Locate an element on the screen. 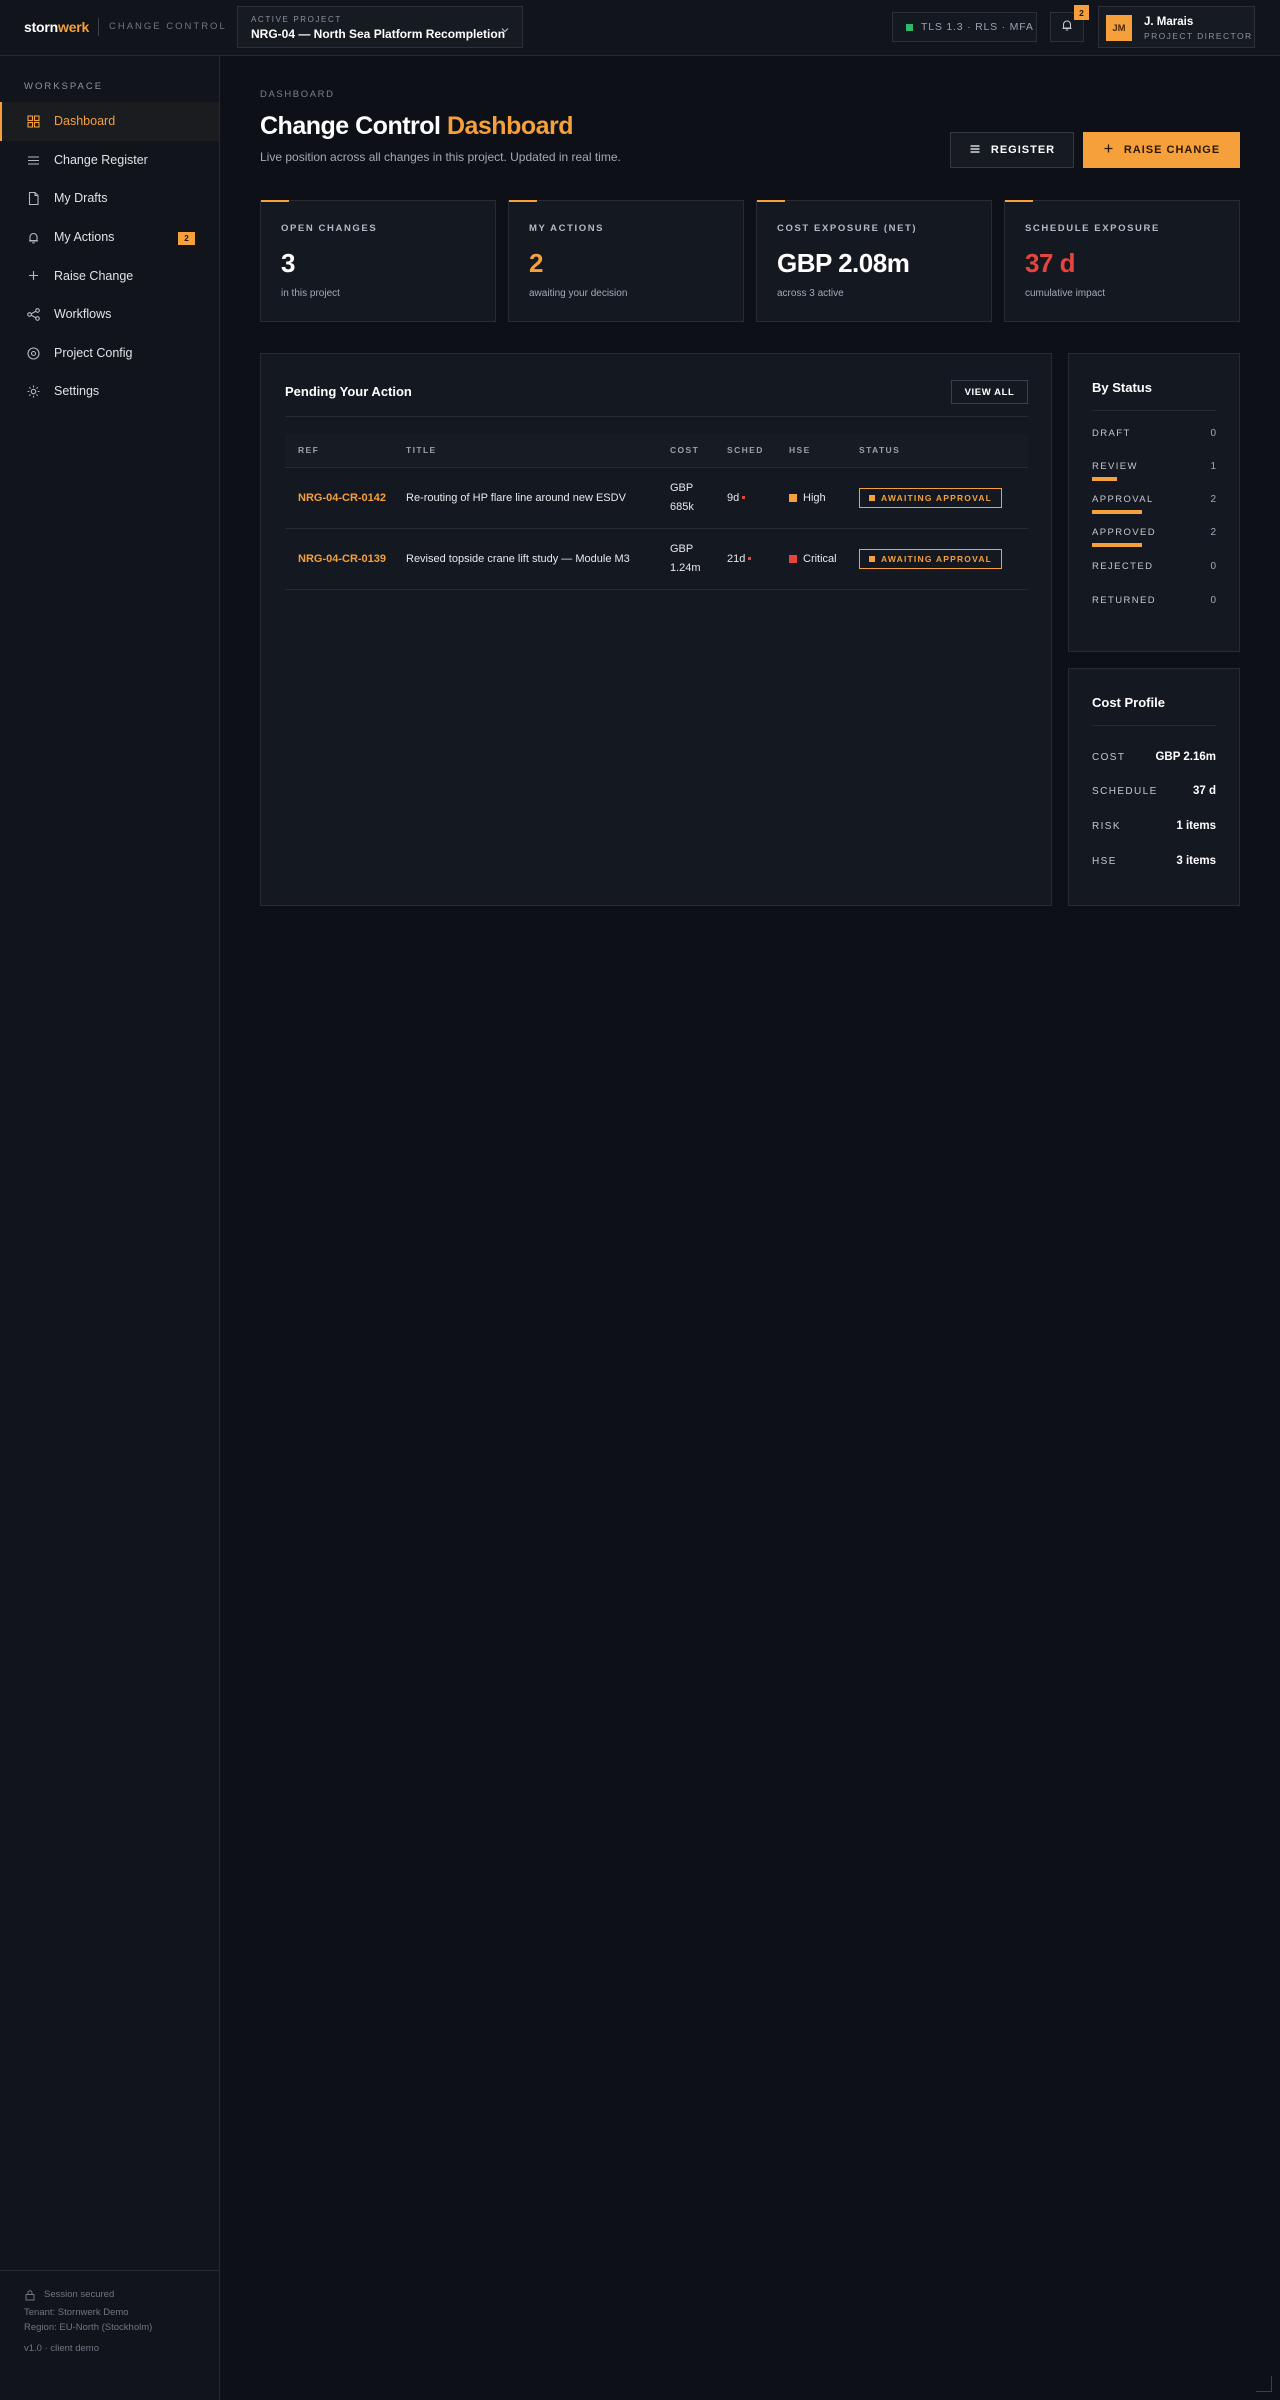 The width and height of the screenshot is (1280, 2400). session-status: Session secured is located at coordinates (79, 2294).